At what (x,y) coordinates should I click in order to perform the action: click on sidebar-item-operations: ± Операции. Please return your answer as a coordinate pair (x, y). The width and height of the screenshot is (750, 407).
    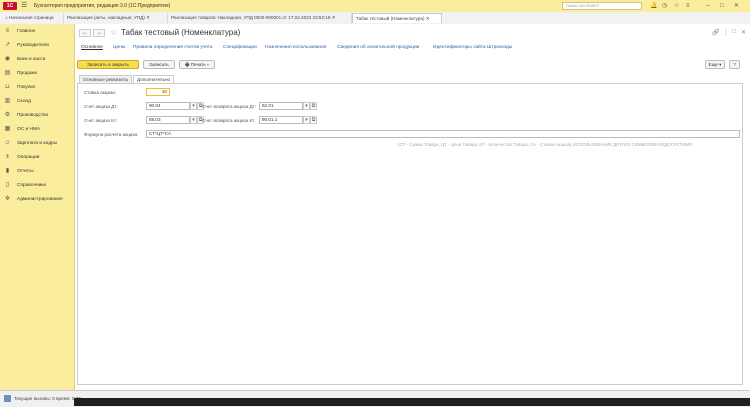
    Looking at the image, I should click on (37, 158).